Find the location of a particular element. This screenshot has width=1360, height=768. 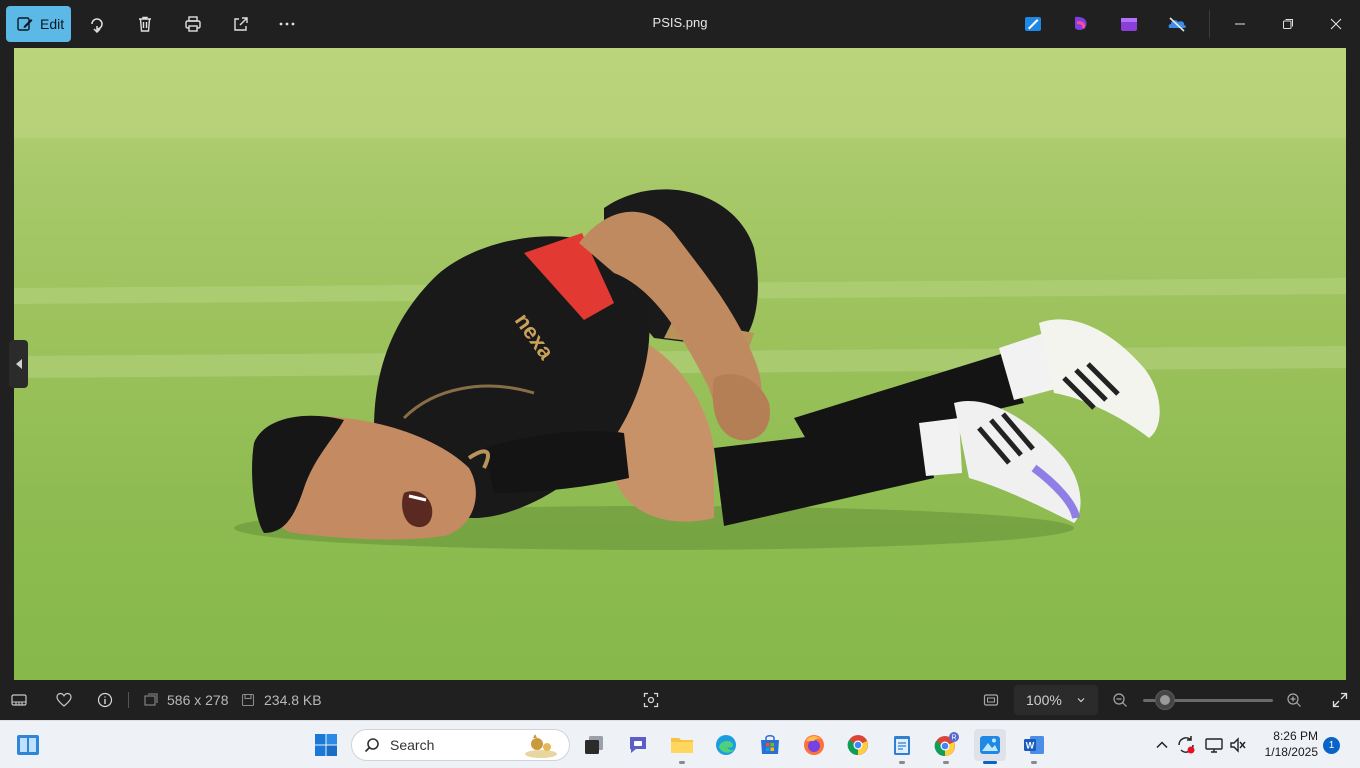

sync-status-button is located at coordinates (1186, 745).